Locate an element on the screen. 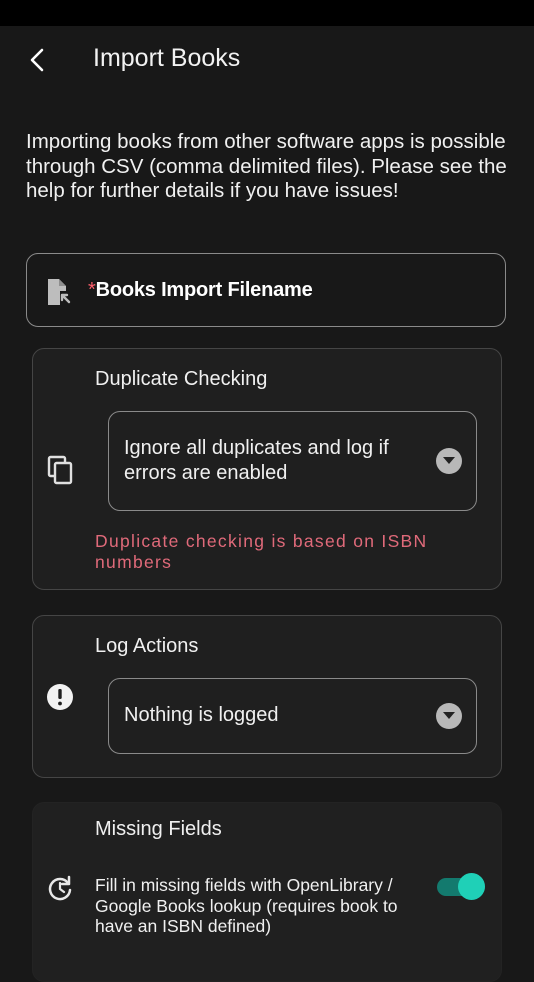 The image size is (534, 982). log-actions-value: Nothing is logged is located at coordinates (201, 715).